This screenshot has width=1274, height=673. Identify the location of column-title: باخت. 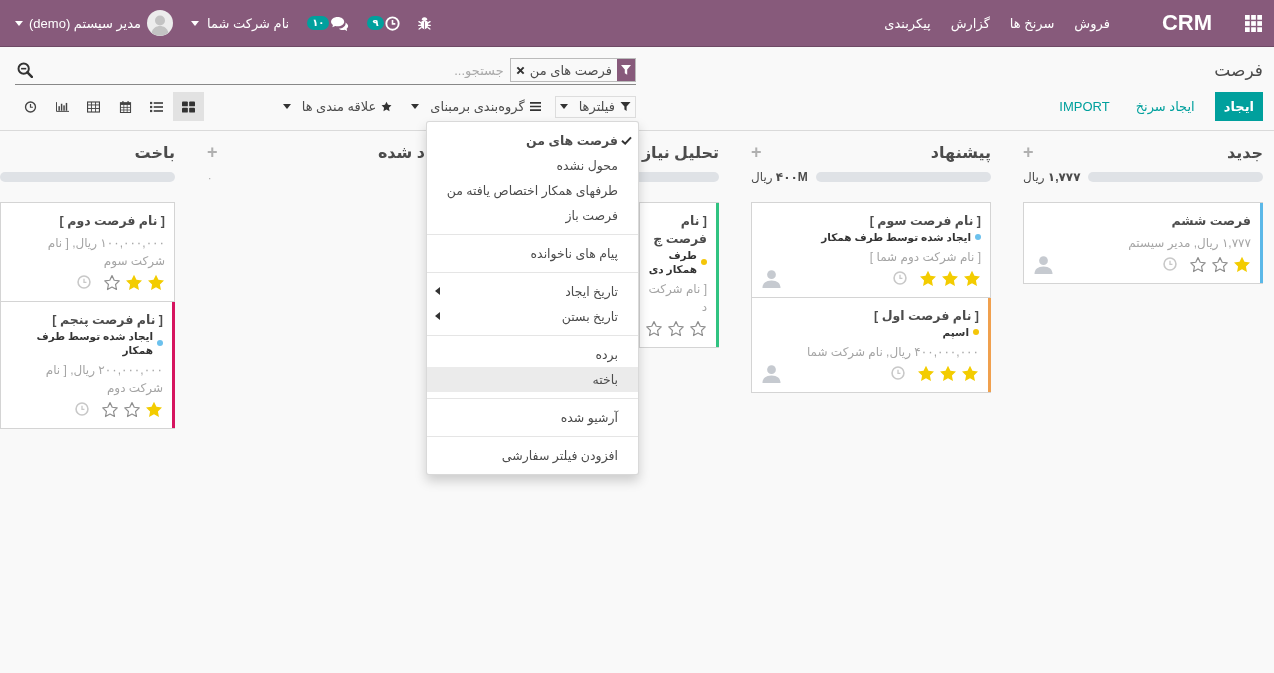
(154, 152).